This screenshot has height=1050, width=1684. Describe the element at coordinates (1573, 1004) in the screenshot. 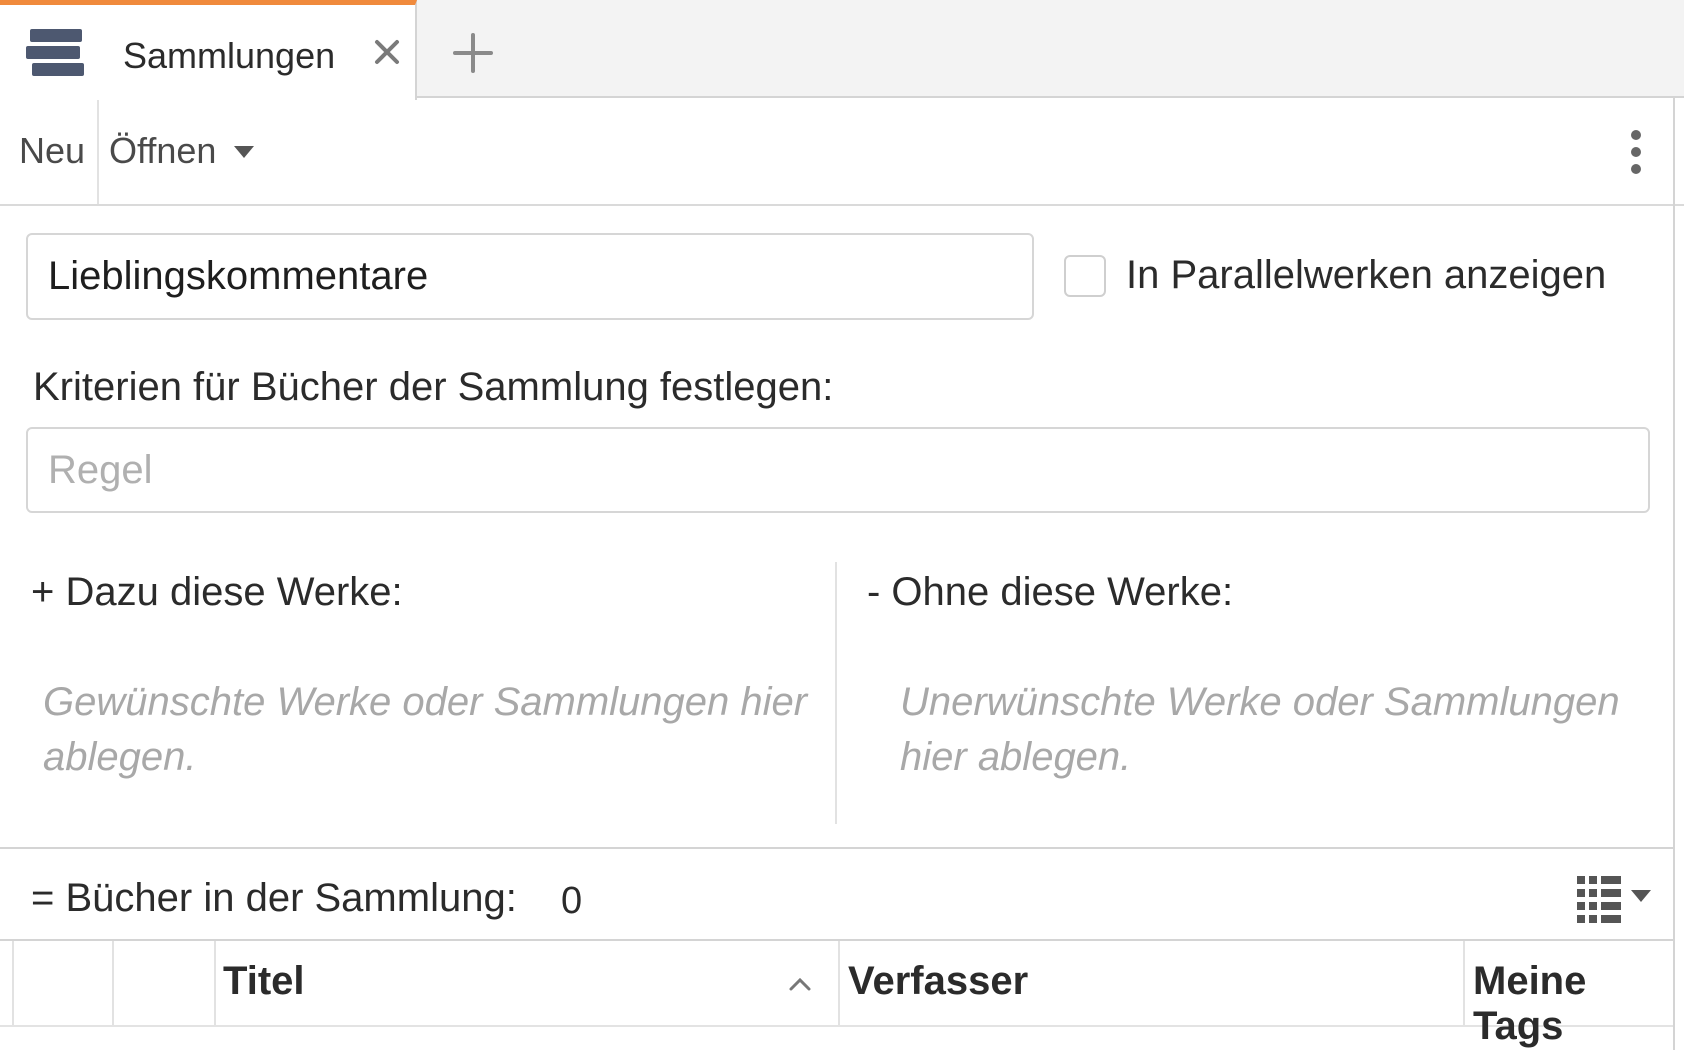

I see `column-header-tags: Meine Tags` at that location.